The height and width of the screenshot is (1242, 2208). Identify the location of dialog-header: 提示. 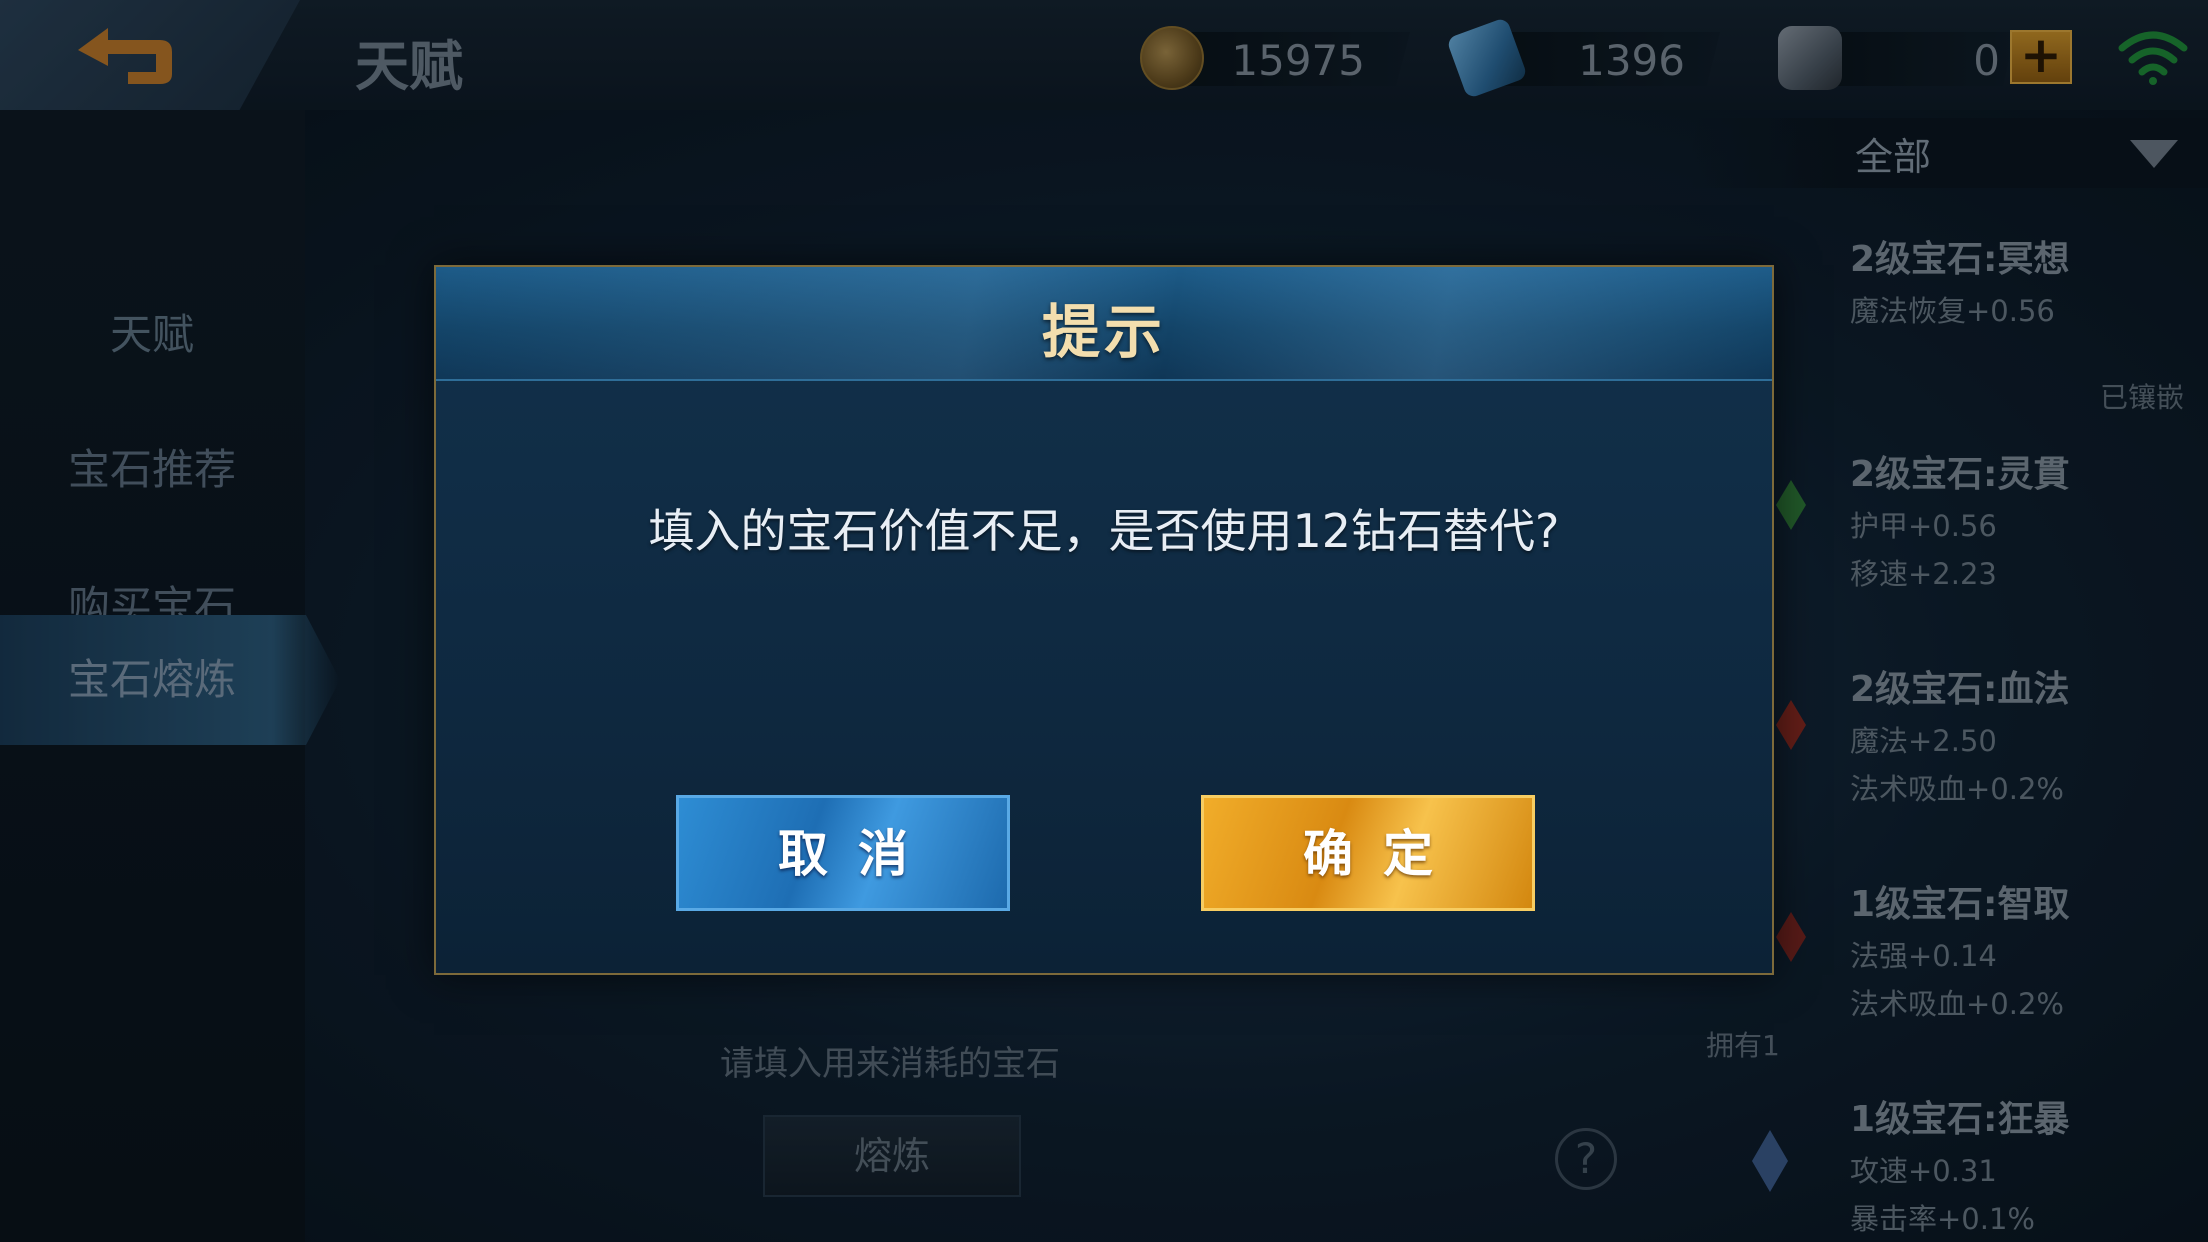
(1104, 324).